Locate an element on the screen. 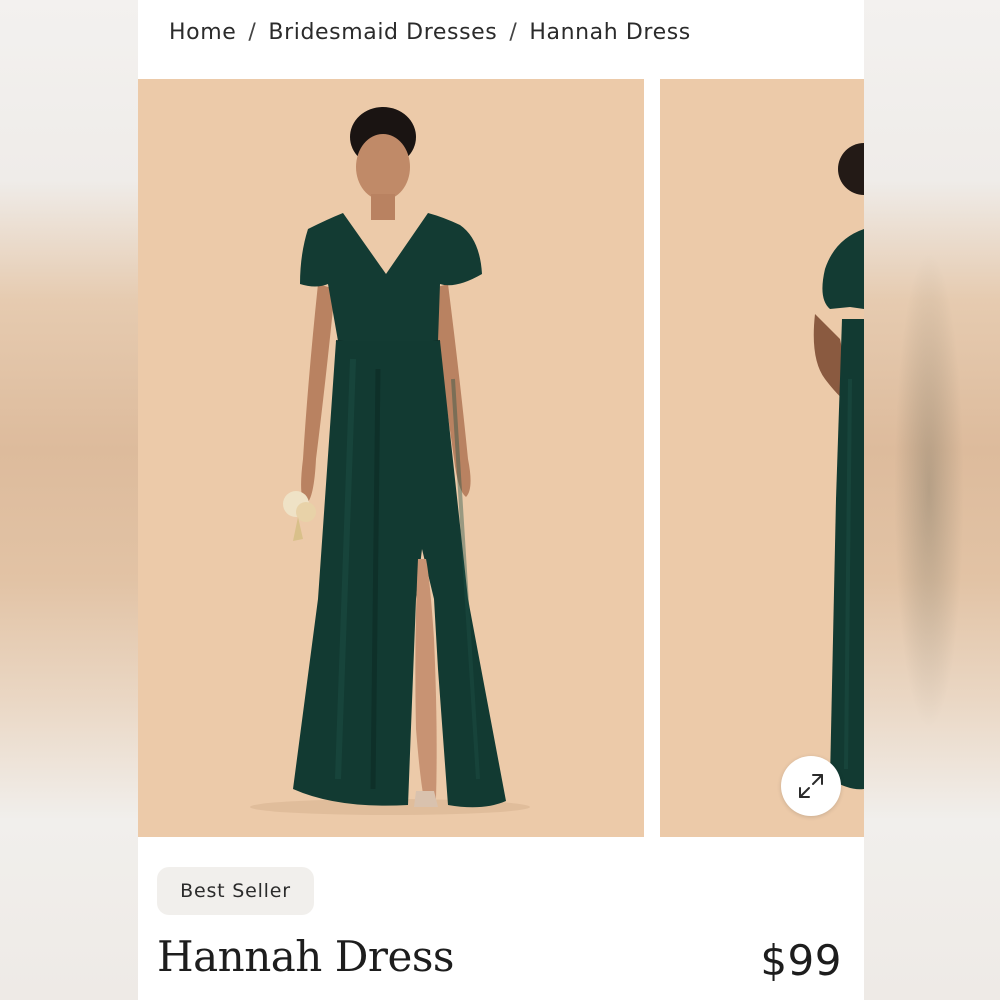  breadcrumb-bridesmaid-dresses-link: Bridesmaid Dresses is located at coordinates (382, 32).